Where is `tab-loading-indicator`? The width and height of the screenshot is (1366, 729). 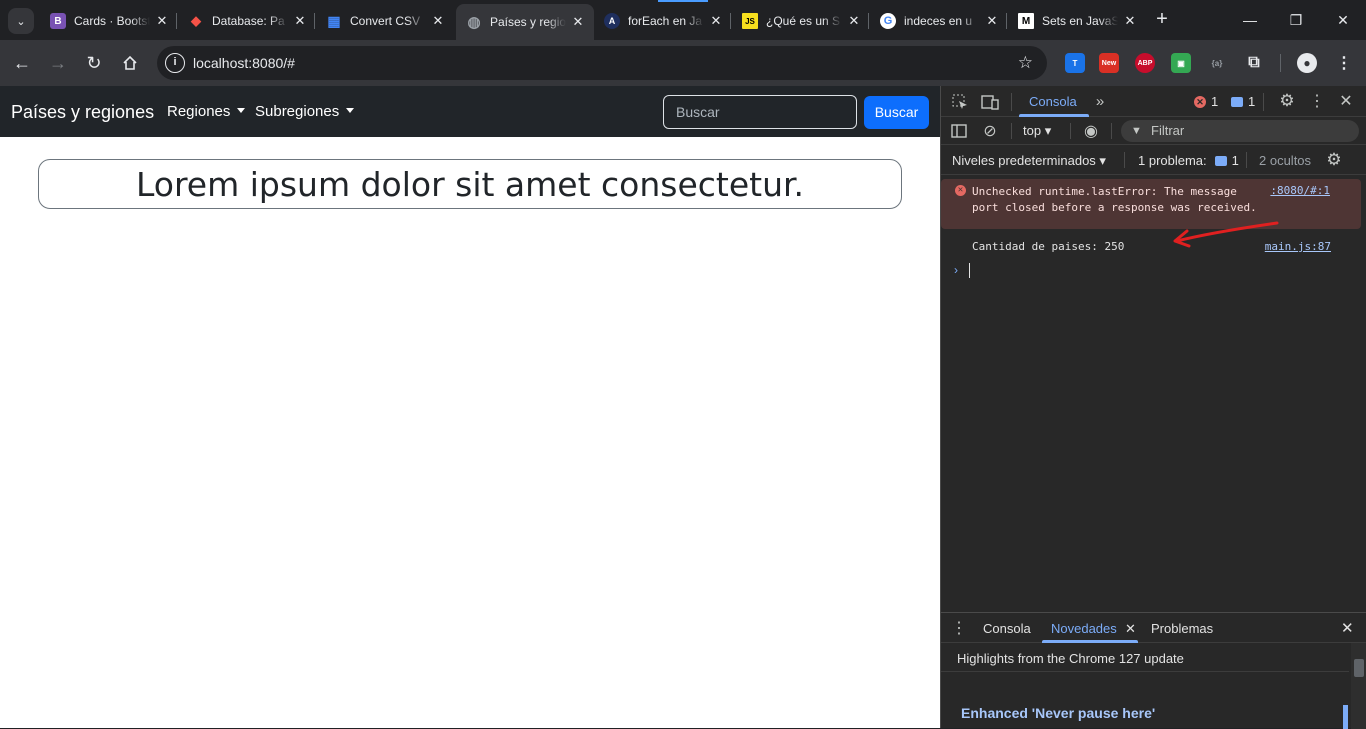
tab-loading-indicator is located at coordinates (683, 1).